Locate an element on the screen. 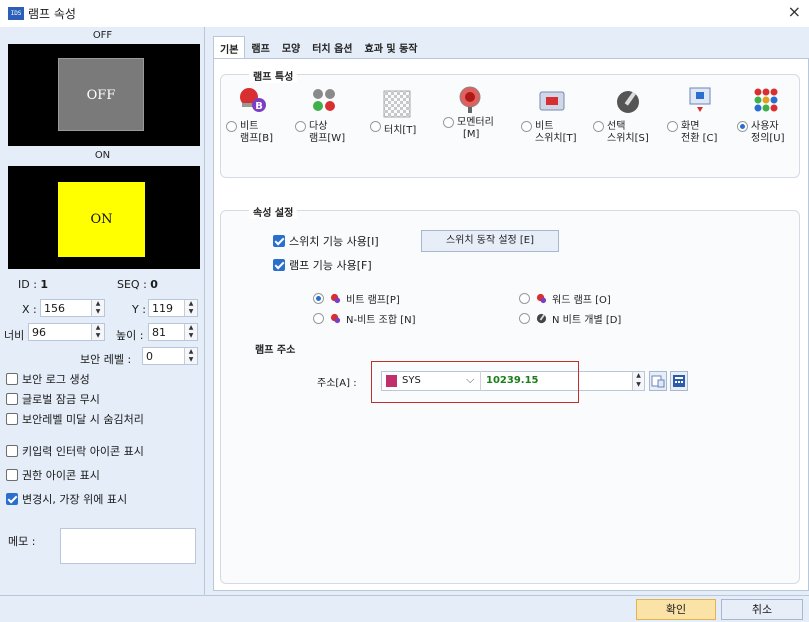  height-value: 81 is located at coordinates (159, 332).